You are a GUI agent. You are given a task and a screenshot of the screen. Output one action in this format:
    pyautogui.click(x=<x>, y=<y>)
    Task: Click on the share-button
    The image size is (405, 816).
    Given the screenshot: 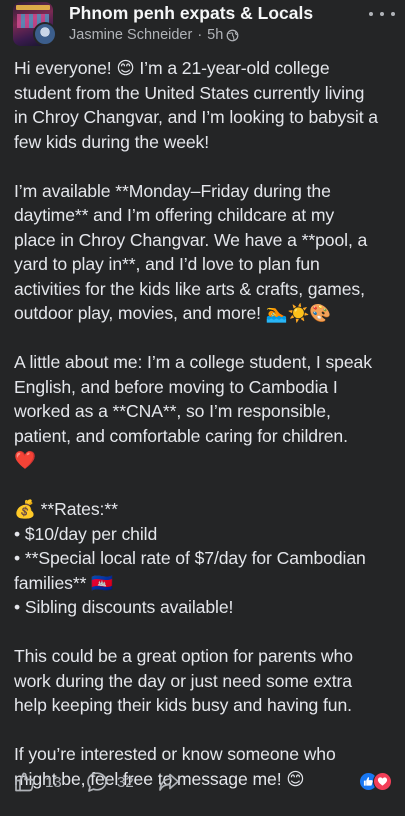 What is the action you would take?
    pyautogui.click(x=169, y=782)
    